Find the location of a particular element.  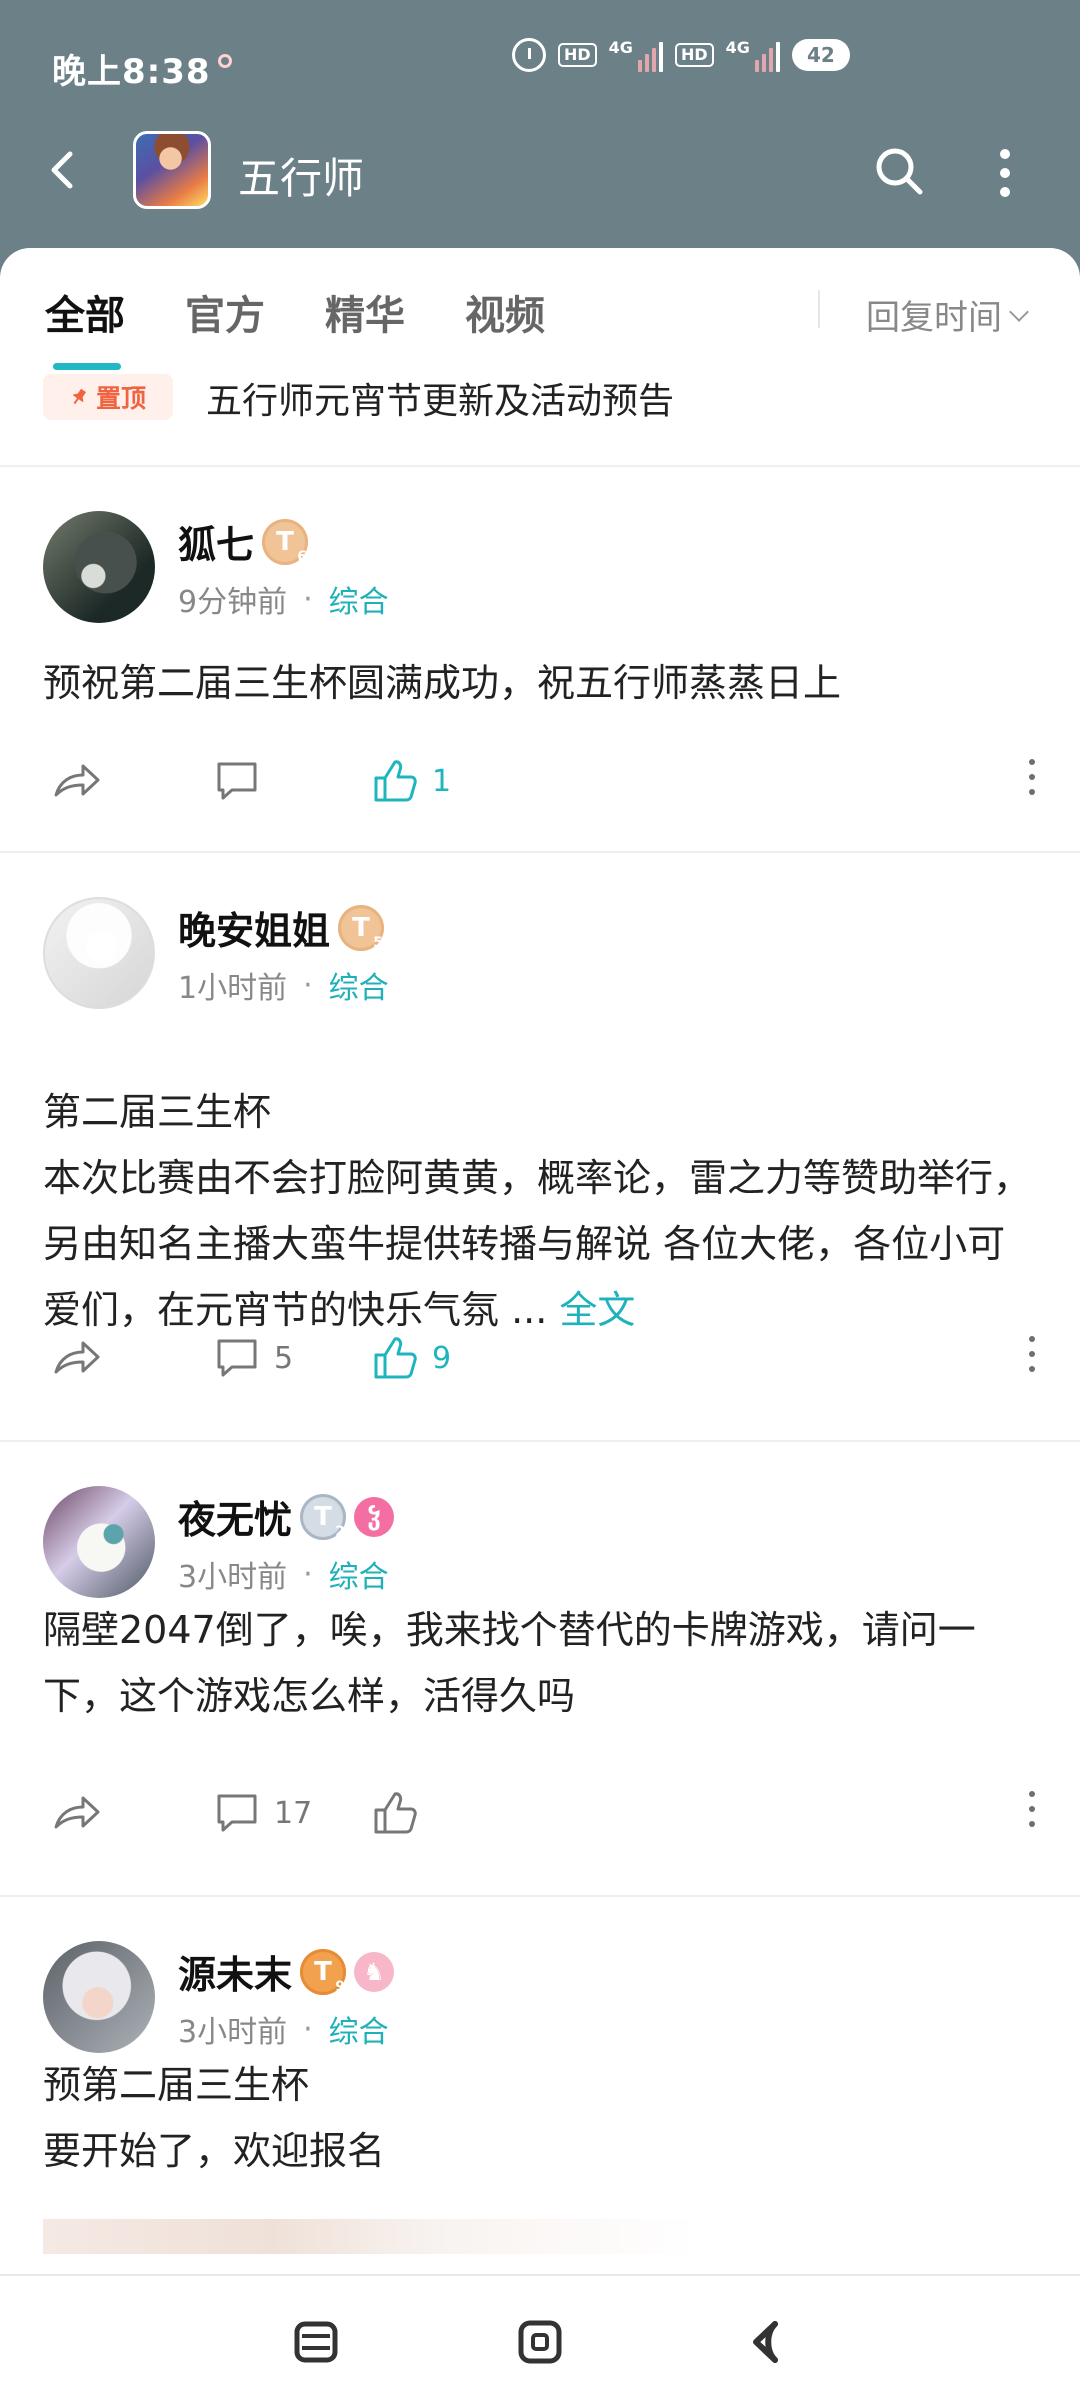

post-content: 预第二届三生杯 要开始了，欢迎报名 is located at coordinates (538, 2118).